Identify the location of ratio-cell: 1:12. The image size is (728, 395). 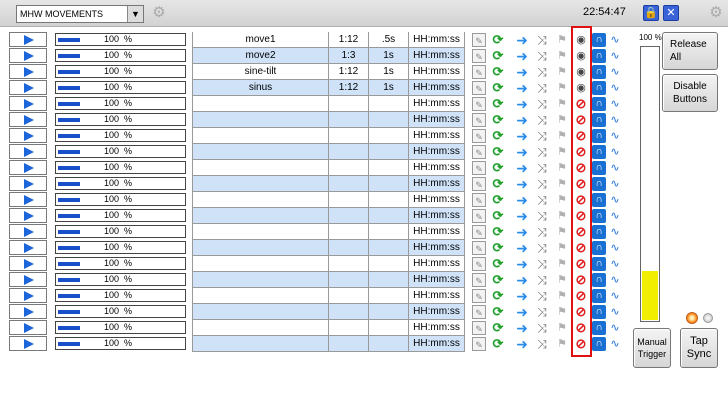
(348, 72).